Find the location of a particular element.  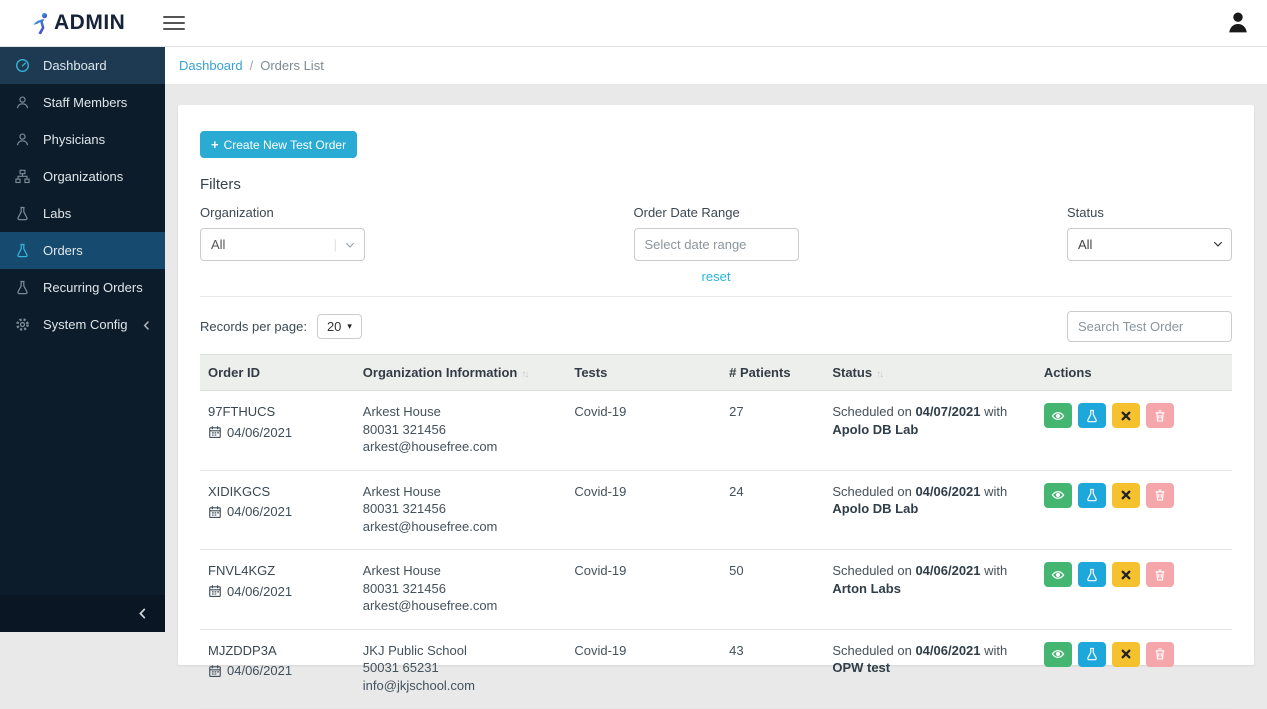

eye-icon is located at coordinates (1058, 654).